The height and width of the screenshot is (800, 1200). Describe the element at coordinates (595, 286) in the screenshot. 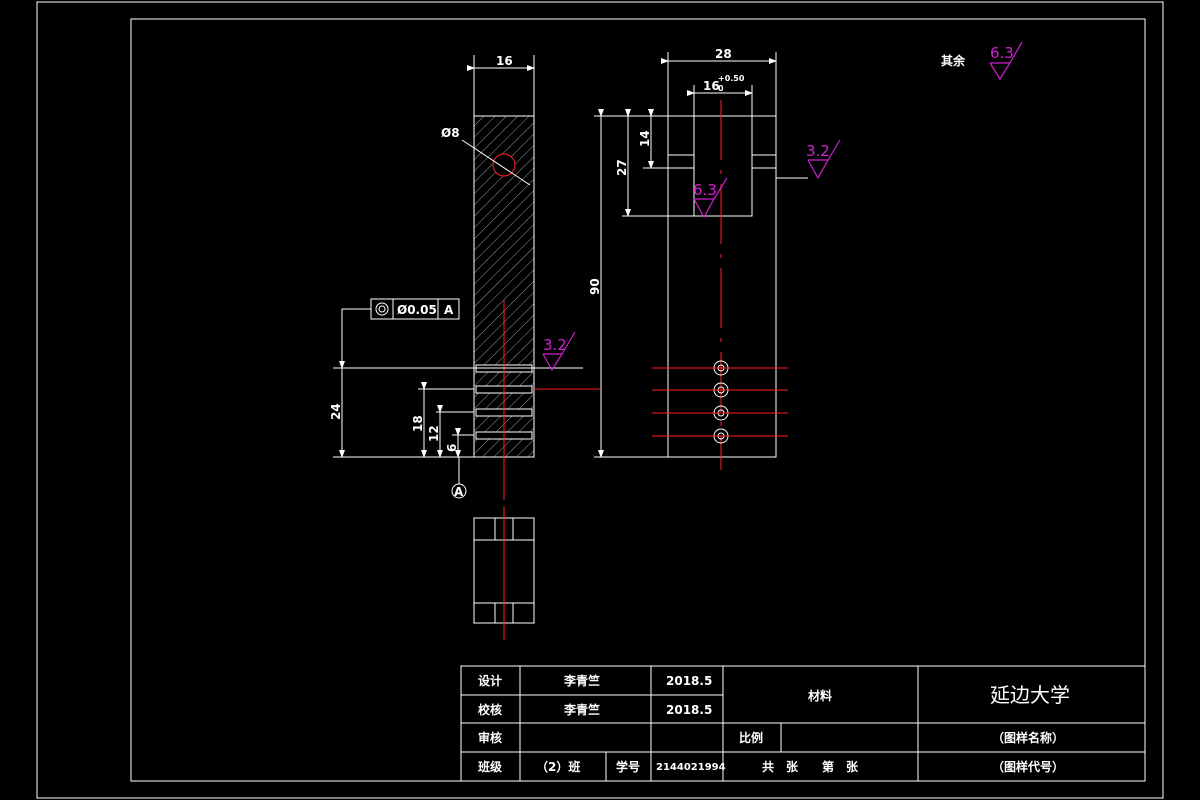

I see `dim-height-90: 90` at that location.